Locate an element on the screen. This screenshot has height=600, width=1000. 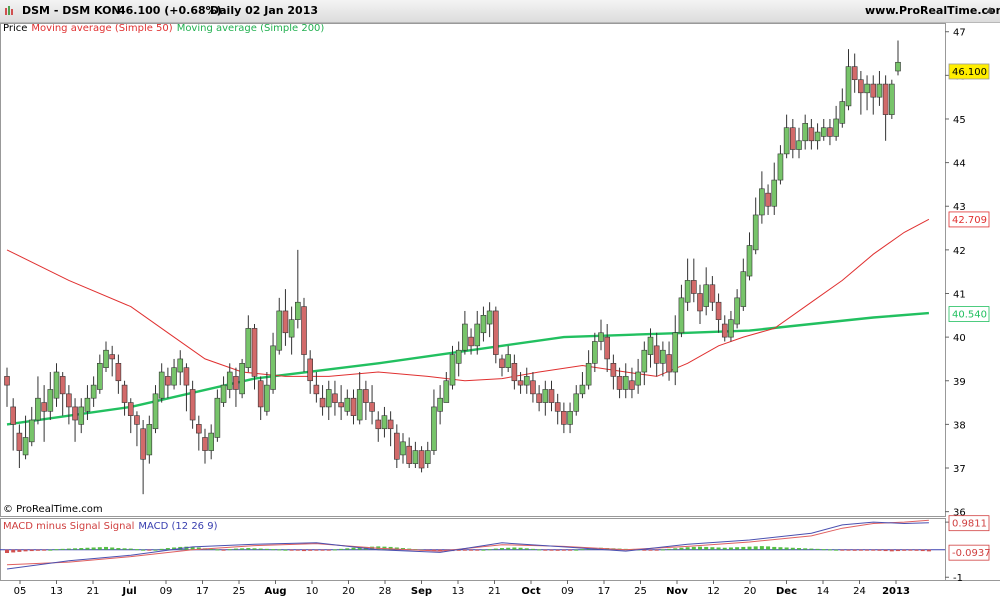
x-tick-label: 10 is located at coordinates (312, 591).